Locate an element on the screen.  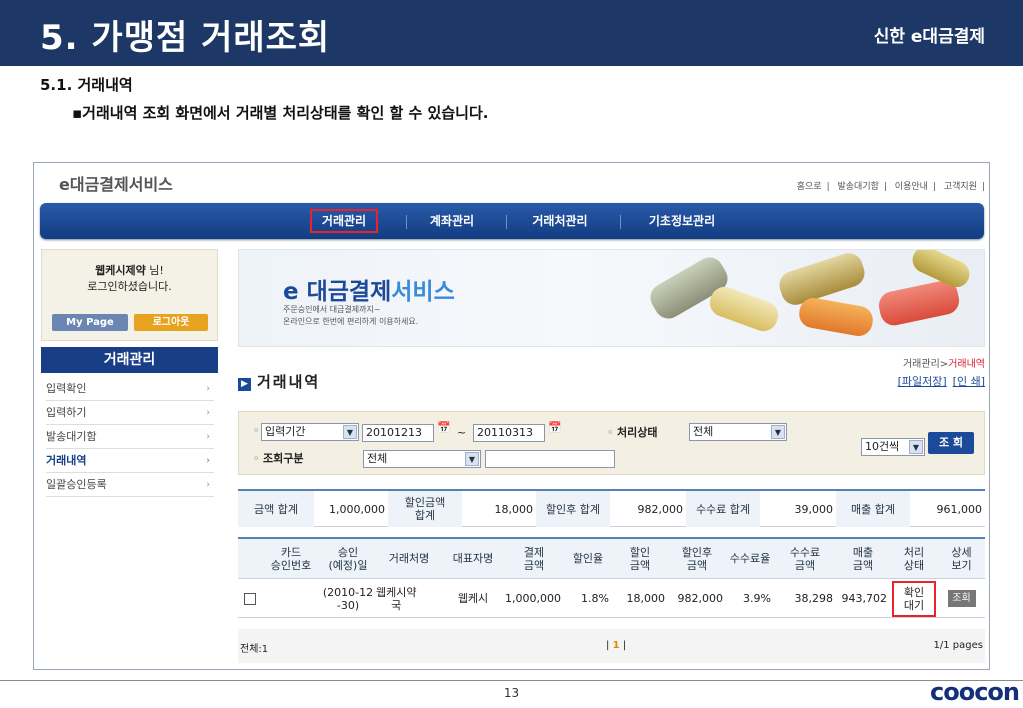
table-header: 거래처명 is located at coordinates (409, 559).